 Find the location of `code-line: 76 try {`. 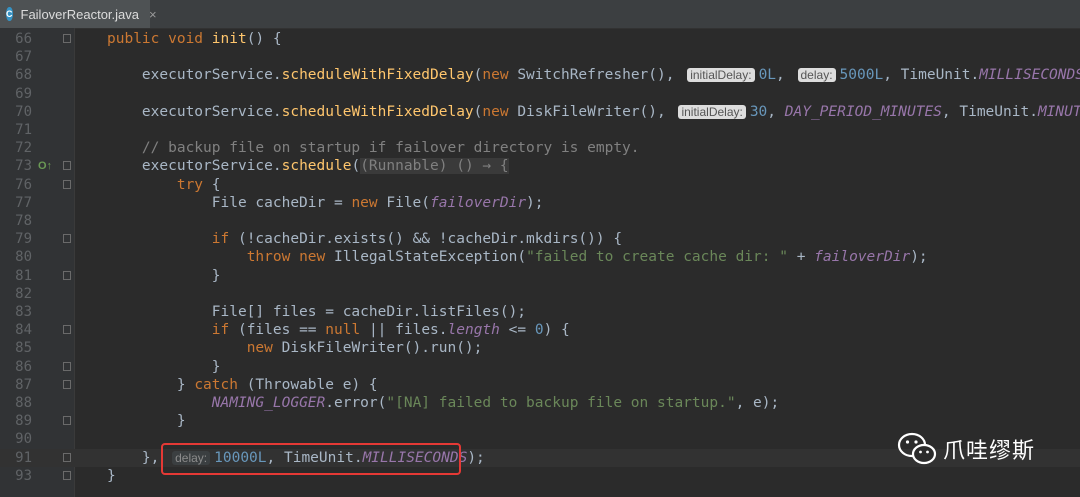

code-line: 76 try { is located at coordinates (540, 185).